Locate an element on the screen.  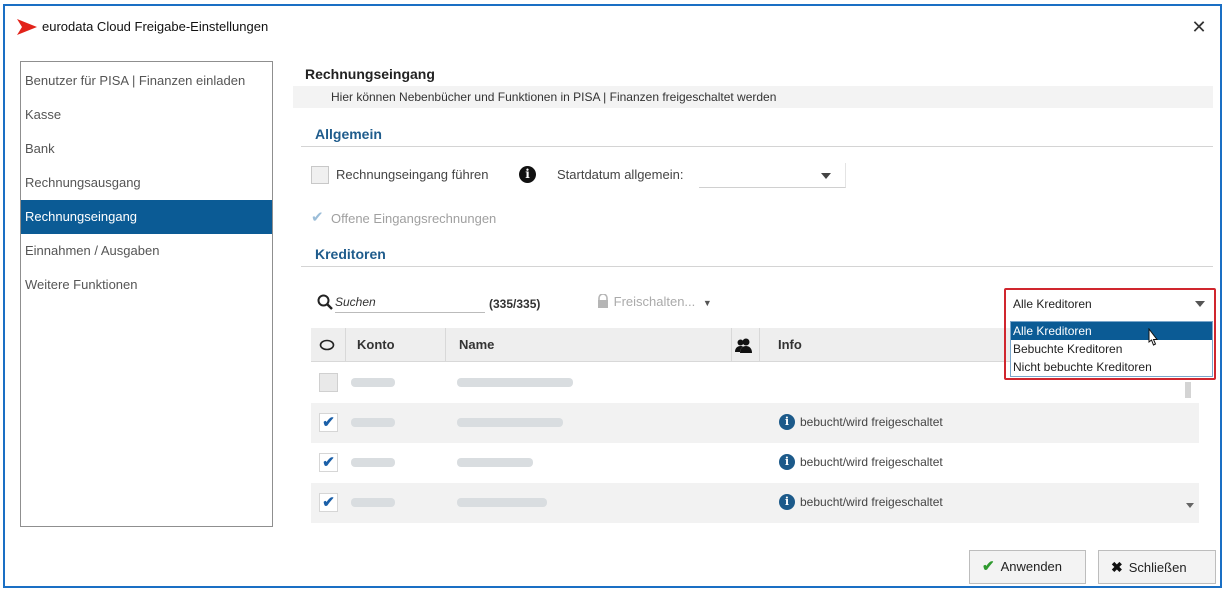
close-button: ✖ Schließen is located at coordinates (1157, 567).